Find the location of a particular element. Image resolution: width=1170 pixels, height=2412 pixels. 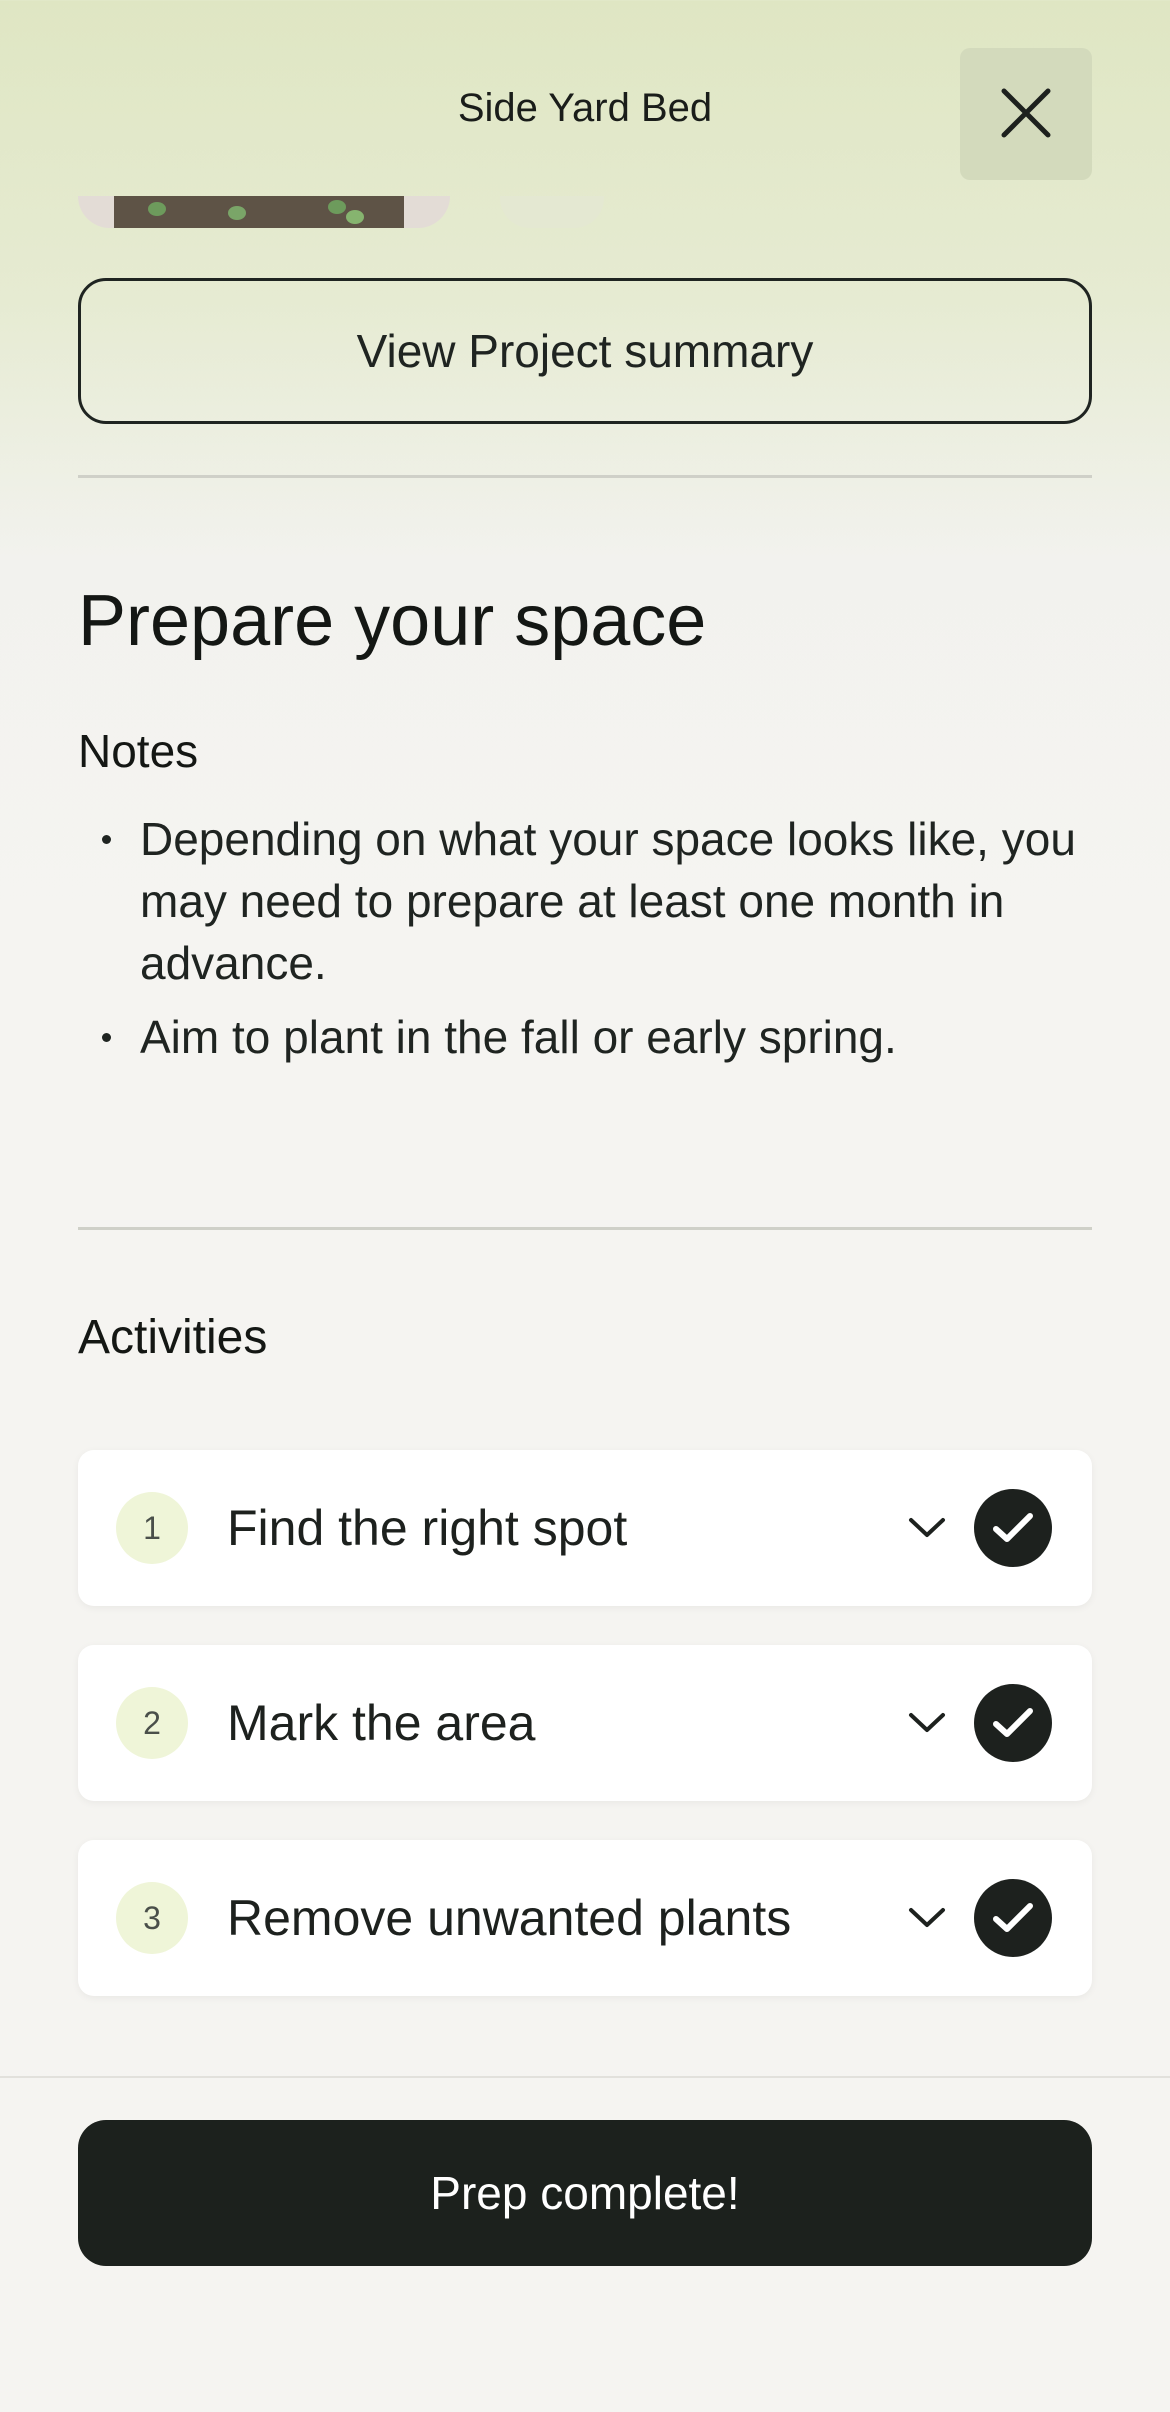

project-image-thumbnail is located at coordinates (264, 212).